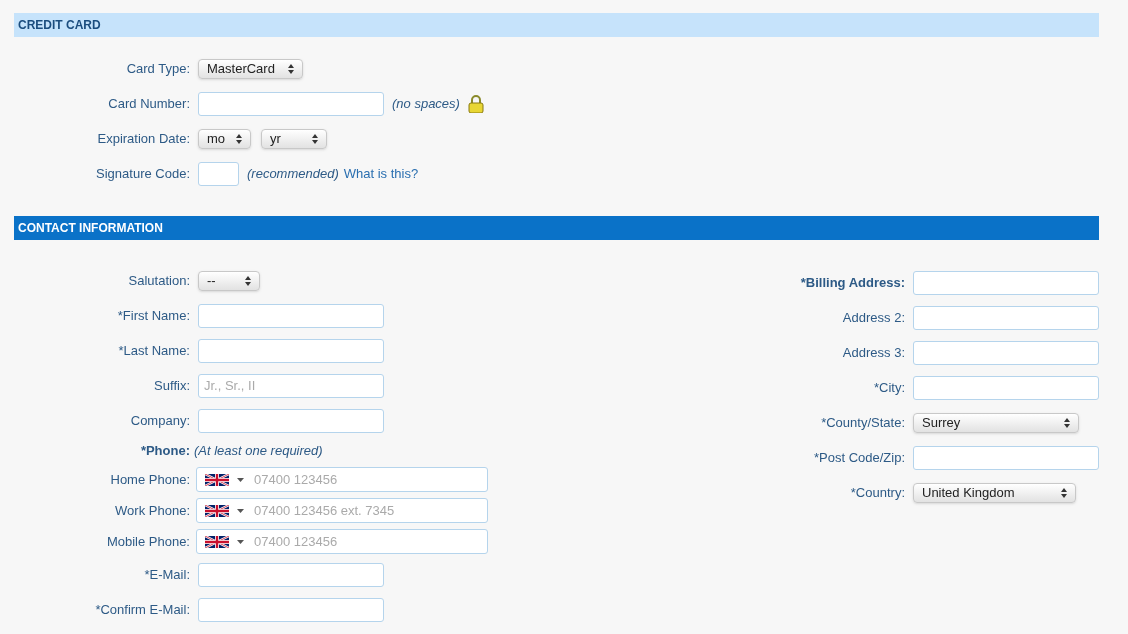 The image size is (1128, 634). Describe the element at coordinates (147, 541) in the screenshot. I see `field-label: Mobile Phone:` at that location.